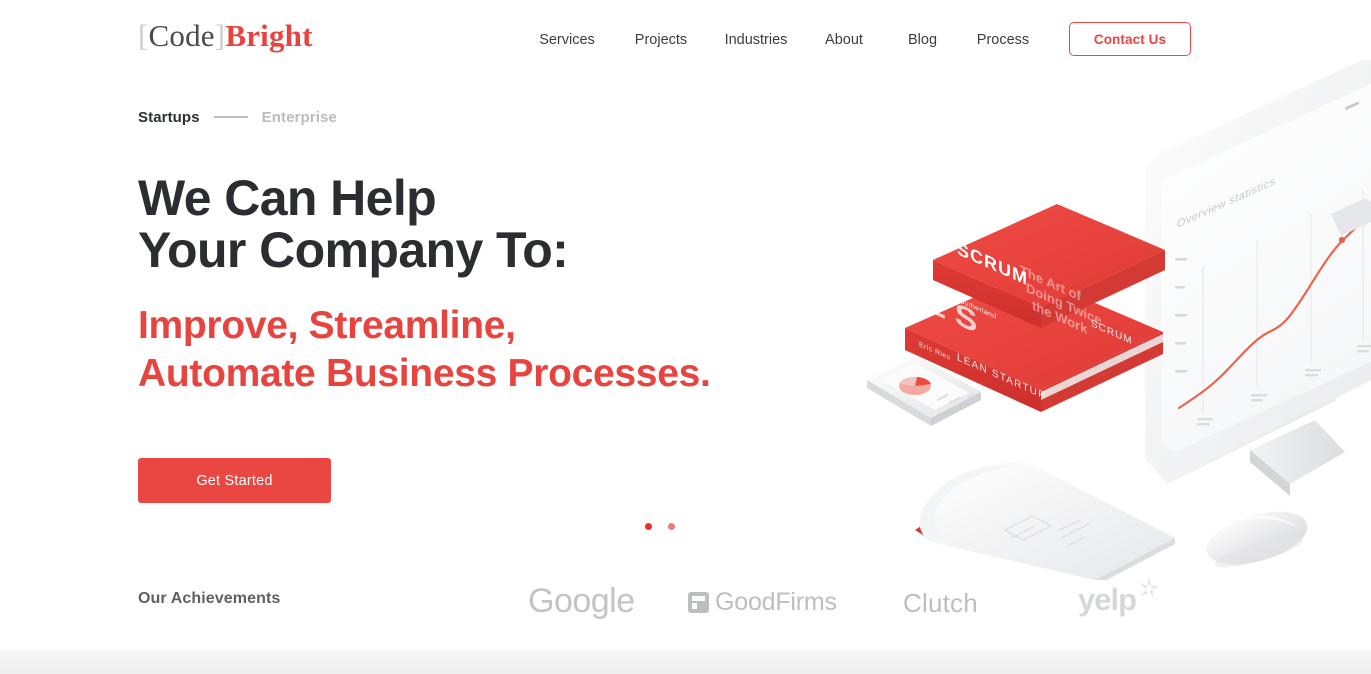  I want to click on svg-text: LEAN STARTUP, so click(1001, 377).